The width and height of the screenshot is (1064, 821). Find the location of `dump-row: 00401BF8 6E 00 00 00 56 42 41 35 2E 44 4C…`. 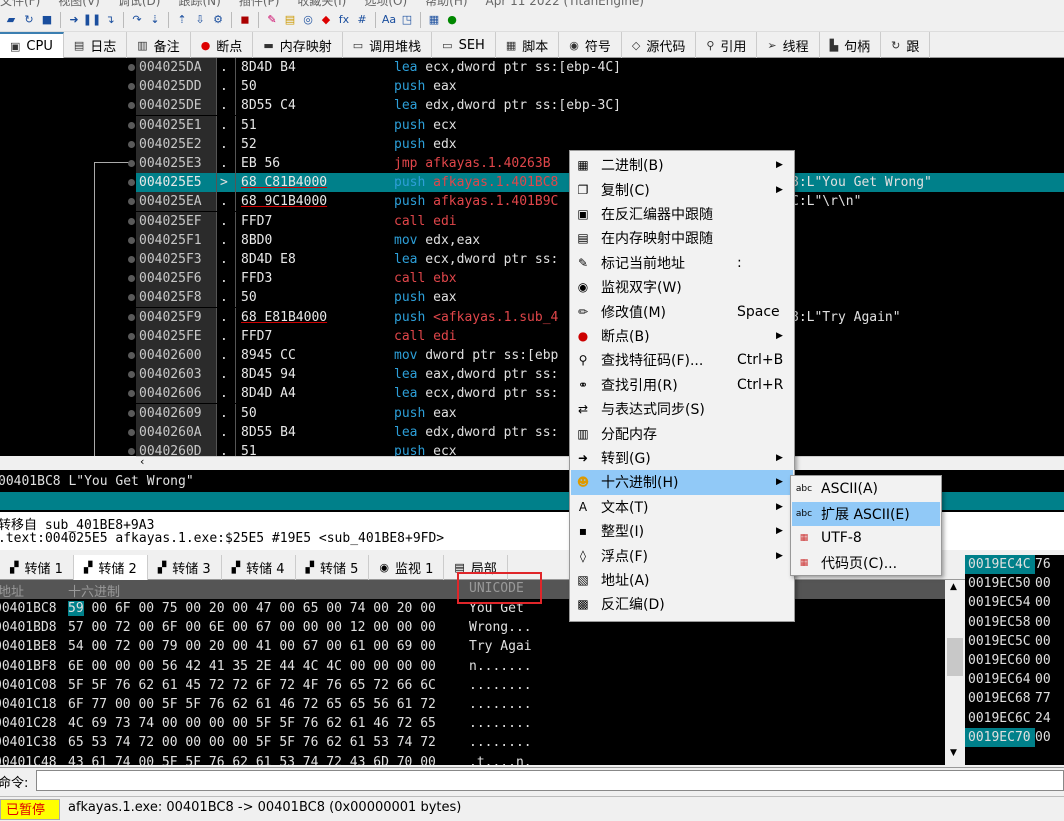

dump-row: 00401BF8 6E 00 00 00 56 42 41 35 2E 44 4C… is located at coordinates (472, 666).